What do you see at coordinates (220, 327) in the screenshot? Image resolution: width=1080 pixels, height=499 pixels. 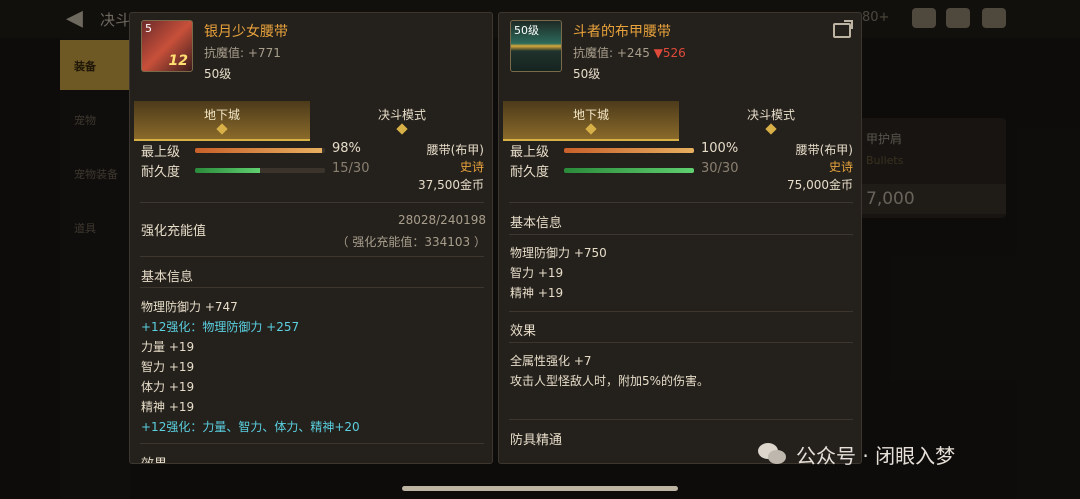 I see `stat-line: +12强化：物理防御力 +257` at bounding box center [220, 327].